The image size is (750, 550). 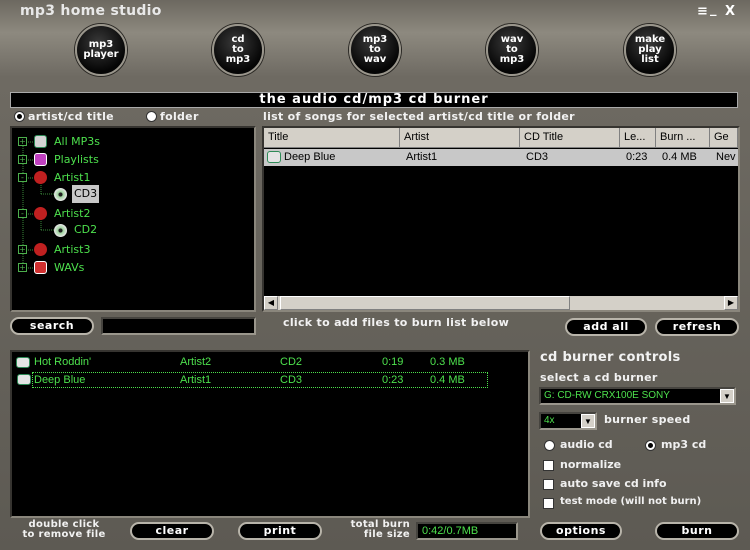 I want to click on test-mode-label: test mode (will not burn), so click(x=631, y=501).